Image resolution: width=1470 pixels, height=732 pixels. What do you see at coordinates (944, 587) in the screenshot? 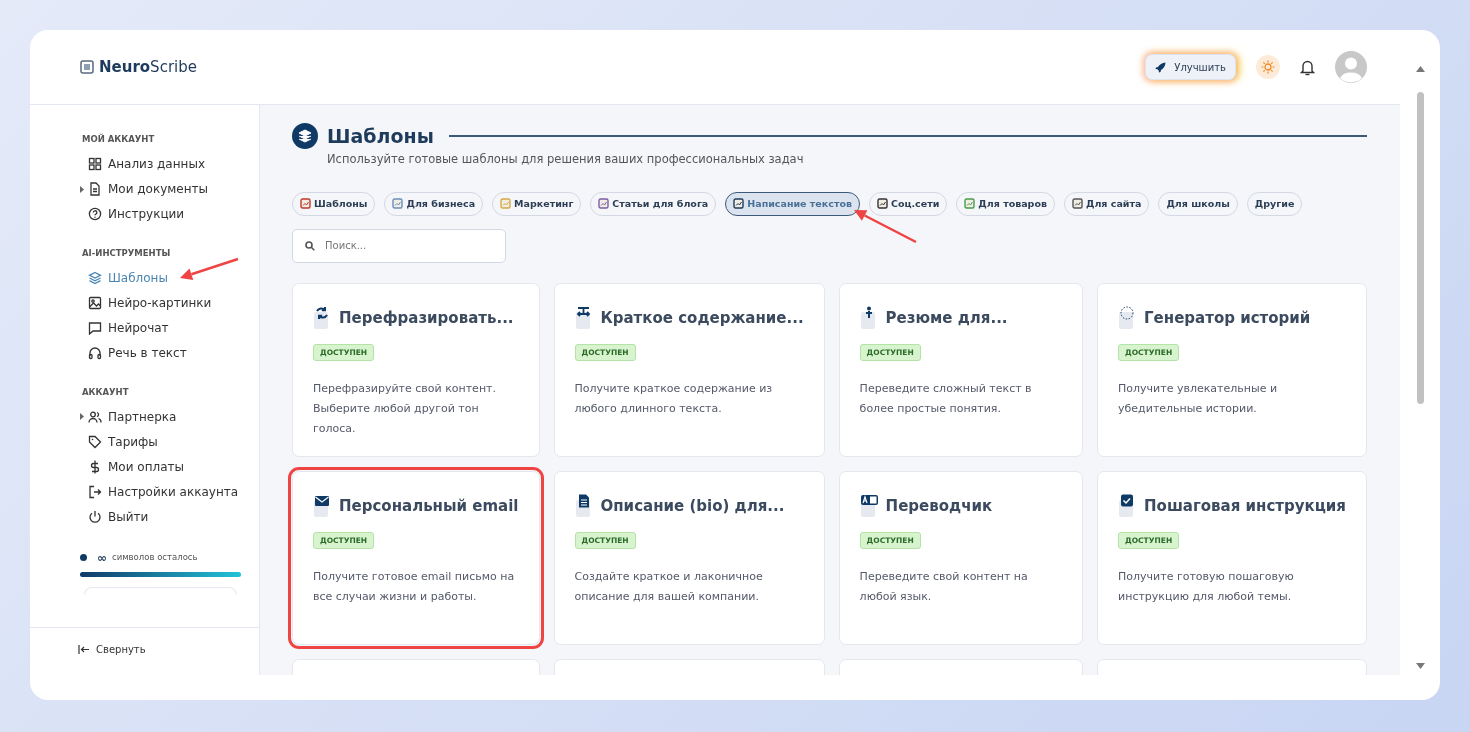
I see `card-description: Переведите свой контент на любой язык.` at bounding box center [944, 587].